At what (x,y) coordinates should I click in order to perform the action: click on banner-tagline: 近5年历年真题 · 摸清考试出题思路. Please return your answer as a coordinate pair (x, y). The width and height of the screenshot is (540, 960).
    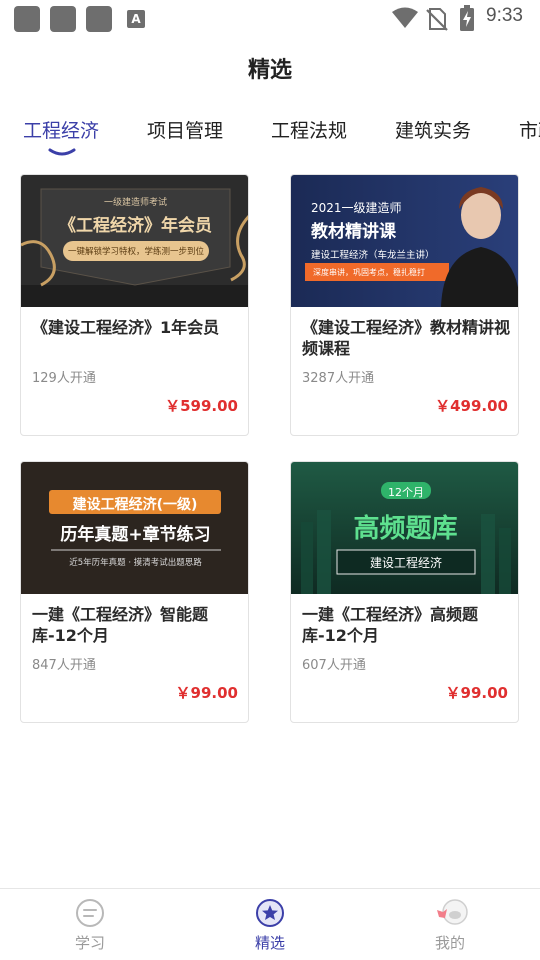
    Looking at the image, I should click on (135, 563).